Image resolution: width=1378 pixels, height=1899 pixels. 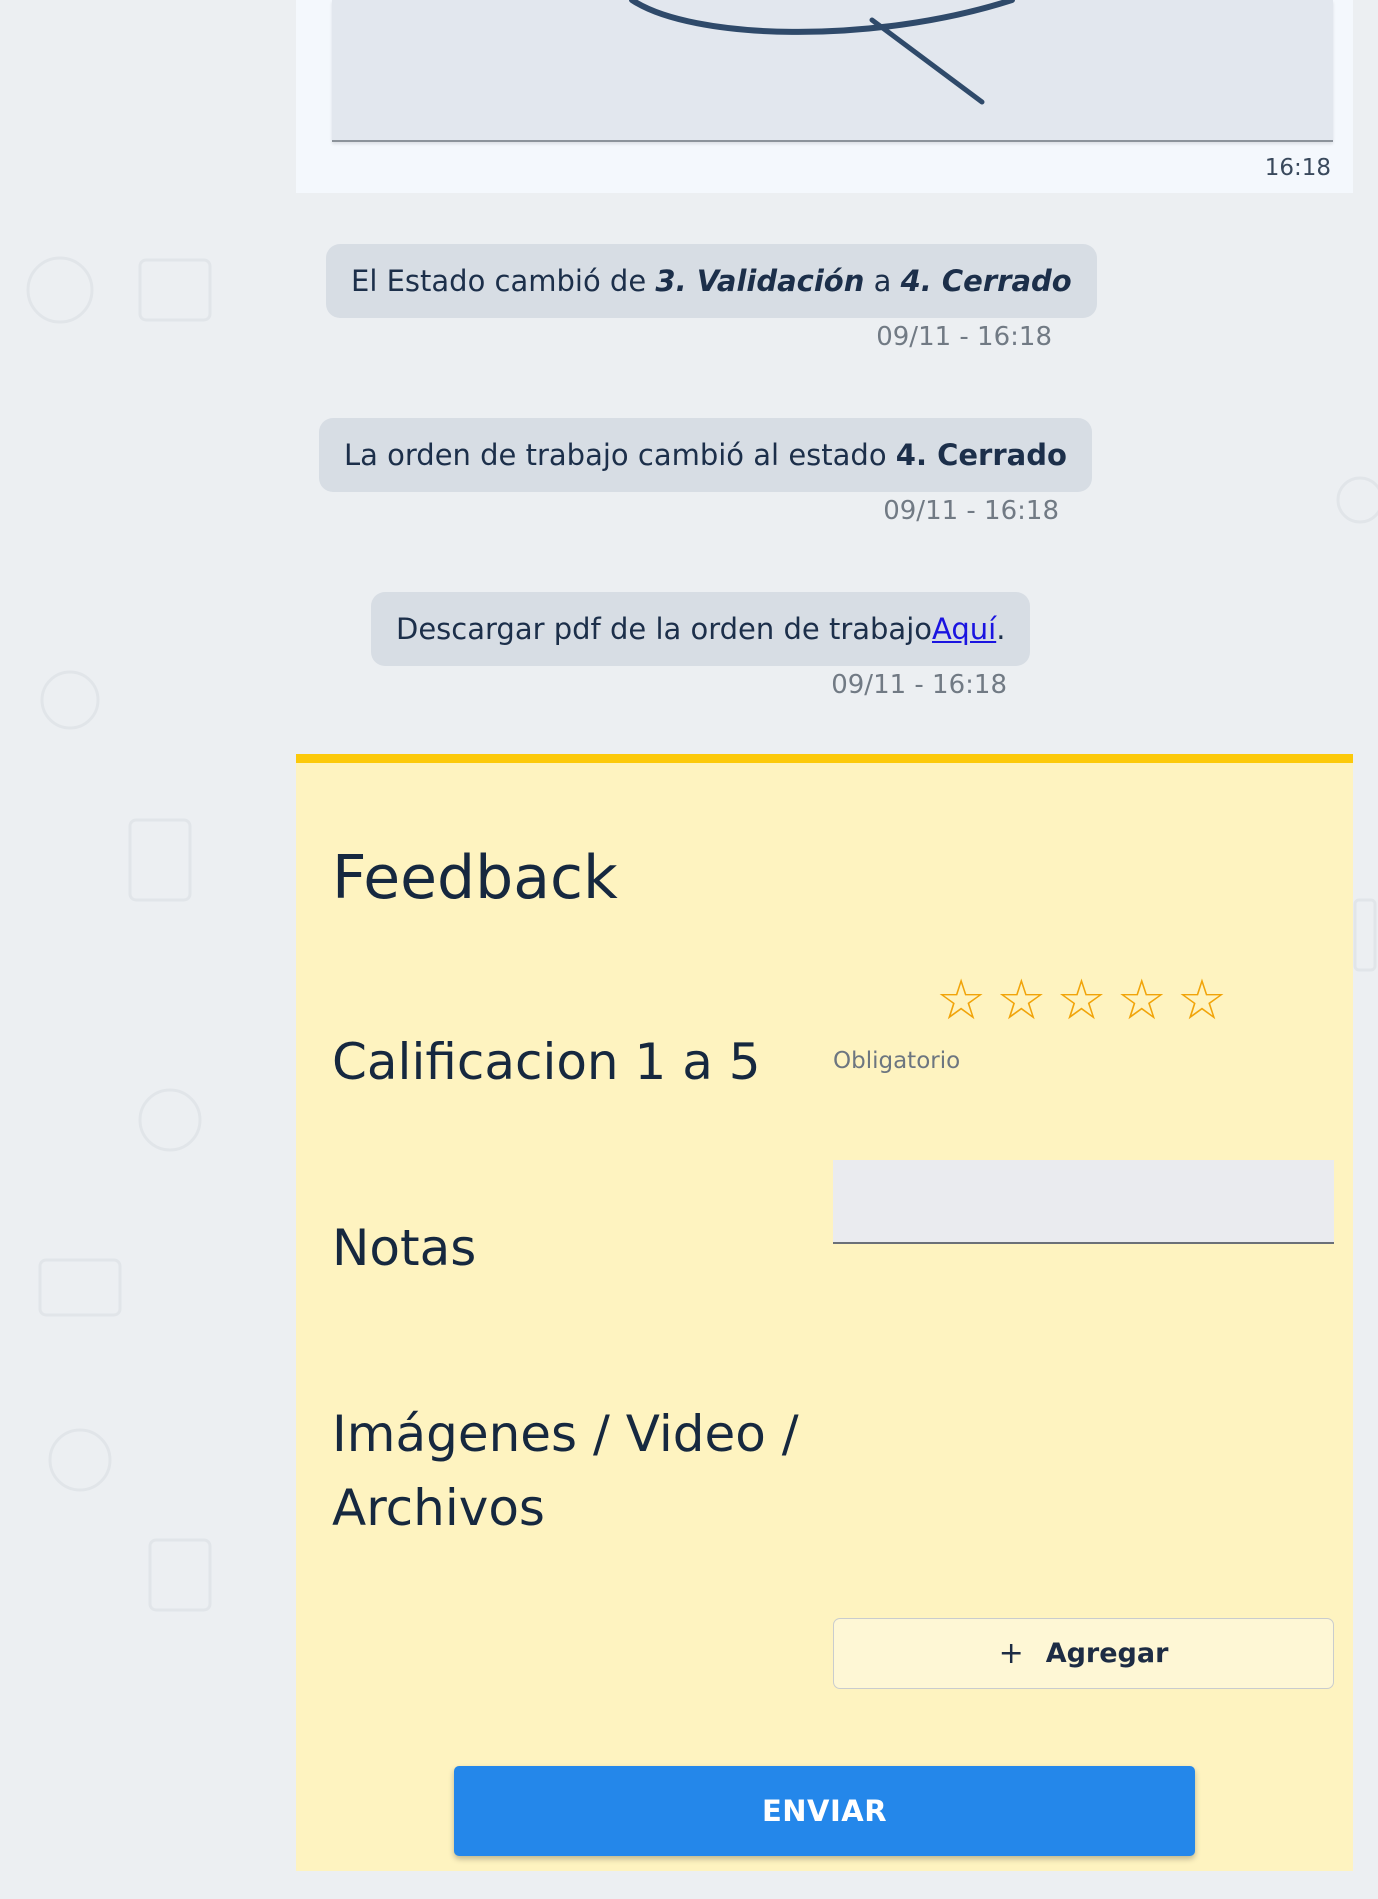 What do you see at coordinates (832, 71) in the screenshot?
I see `signature-image` at bounding box center [832, 71].